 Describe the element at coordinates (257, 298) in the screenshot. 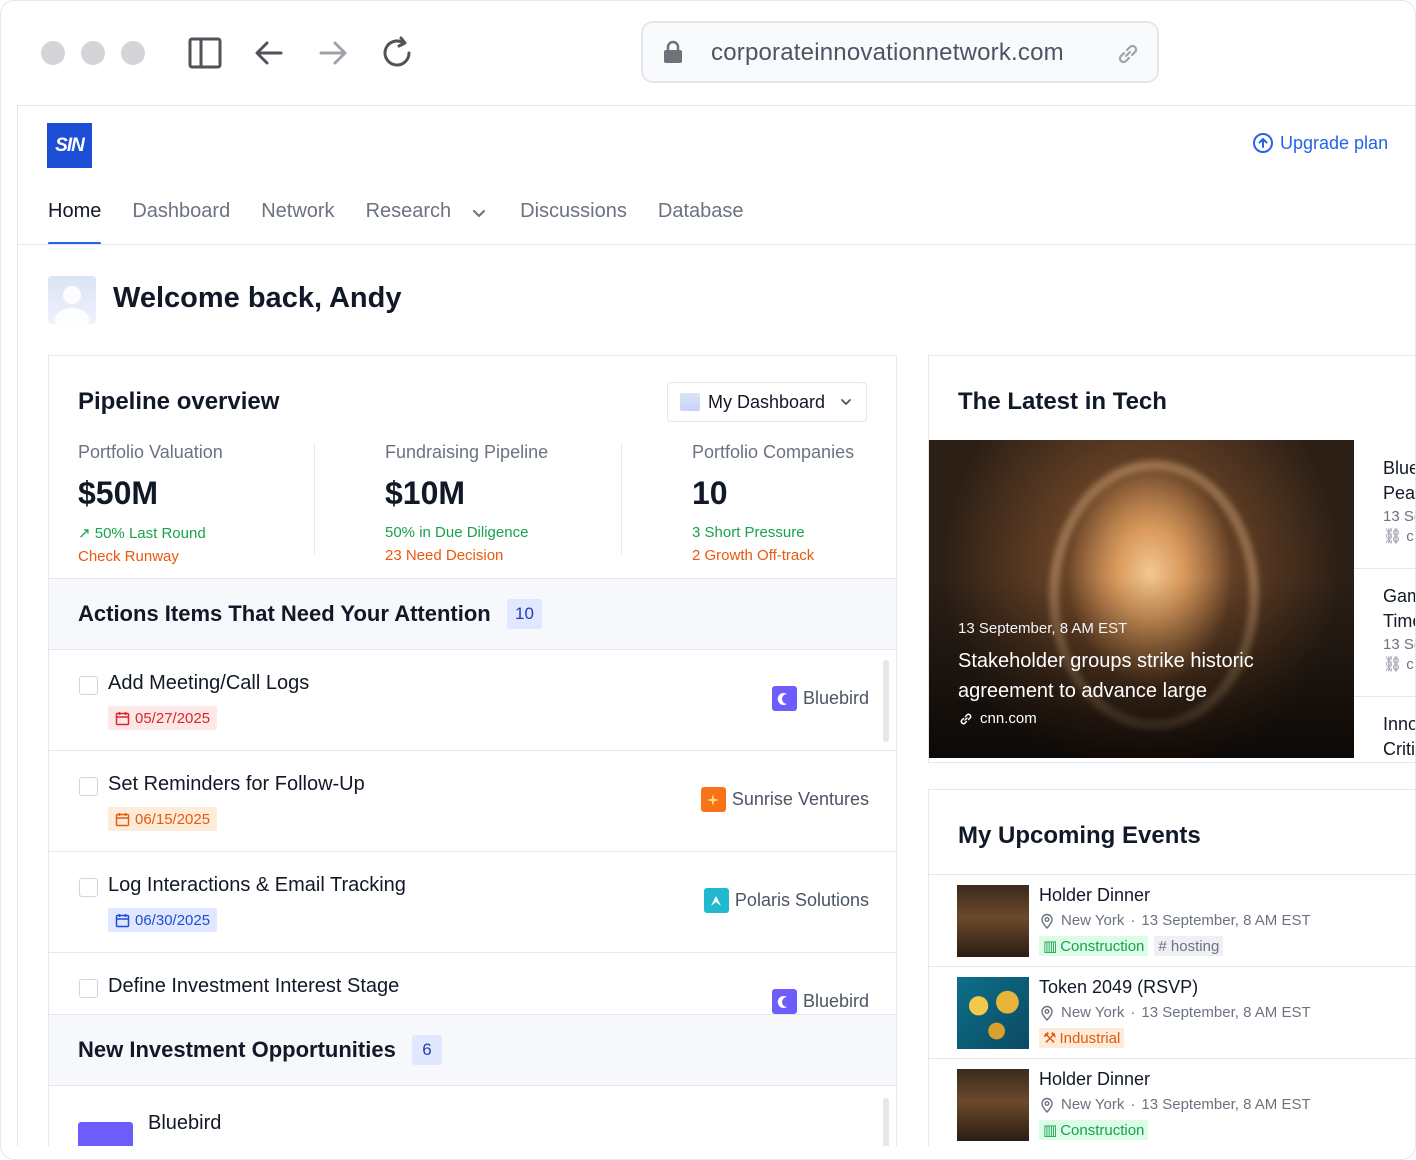

I see `welcome-heading: Welcome back, Andy` at that location.